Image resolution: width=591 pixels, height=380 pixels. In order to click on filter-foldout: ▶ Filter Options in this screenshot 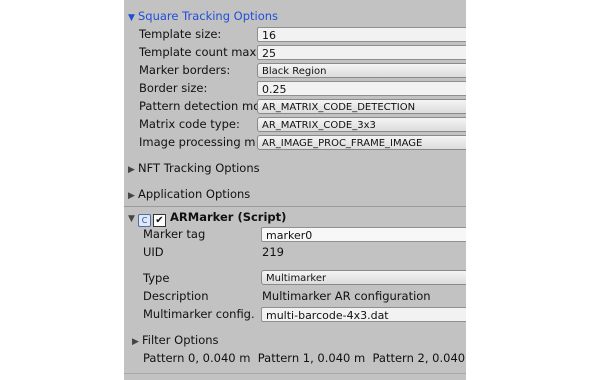, I will do `click(175, 340)`.